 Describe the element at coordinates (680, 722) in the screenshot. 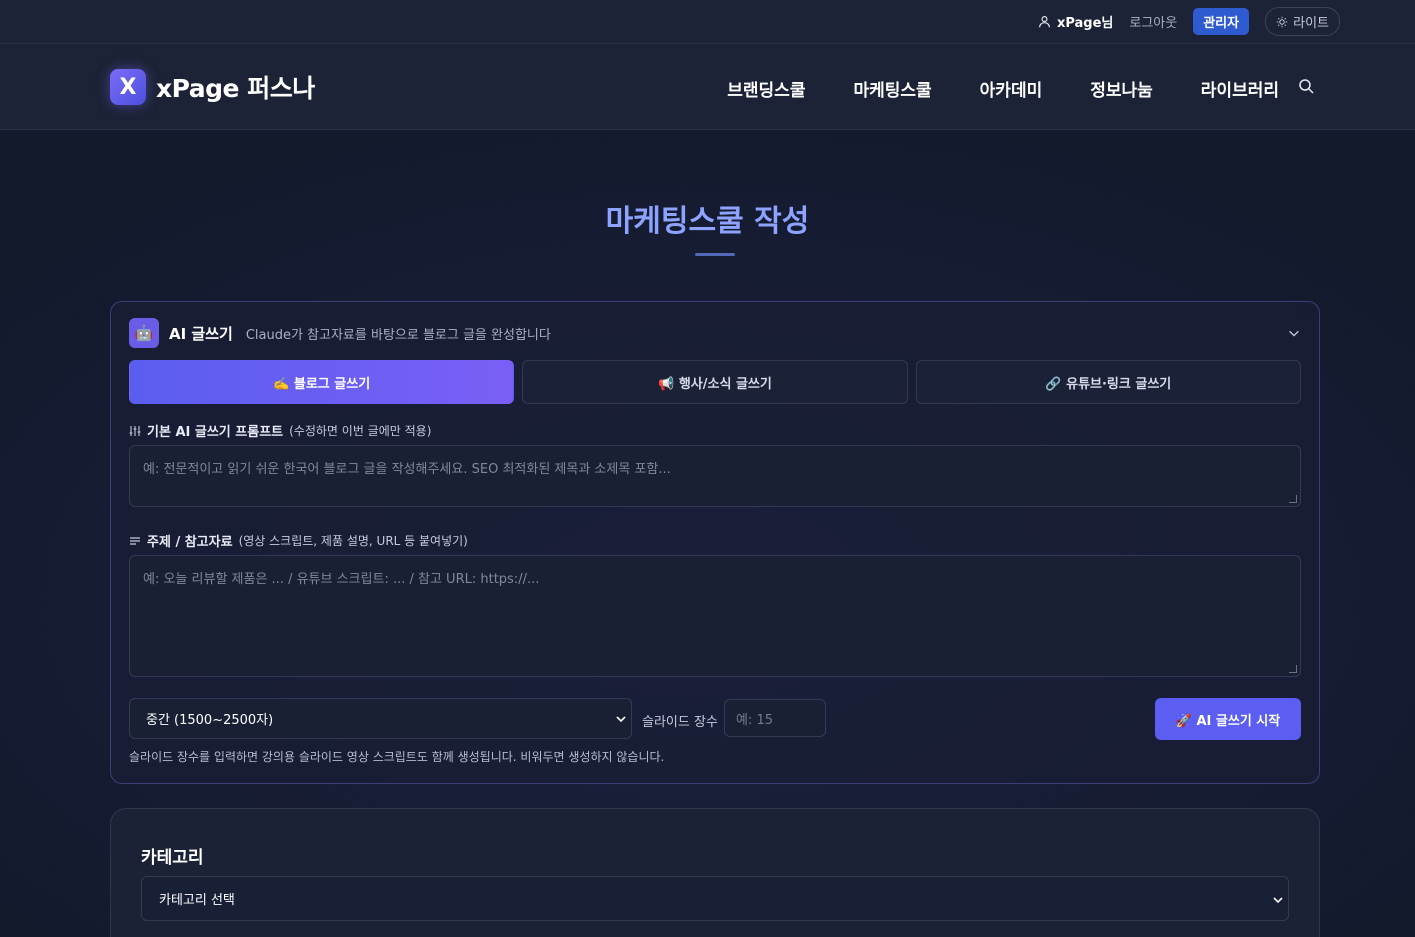

I see `slide-count-label: 슬라이드 장수` at that location.